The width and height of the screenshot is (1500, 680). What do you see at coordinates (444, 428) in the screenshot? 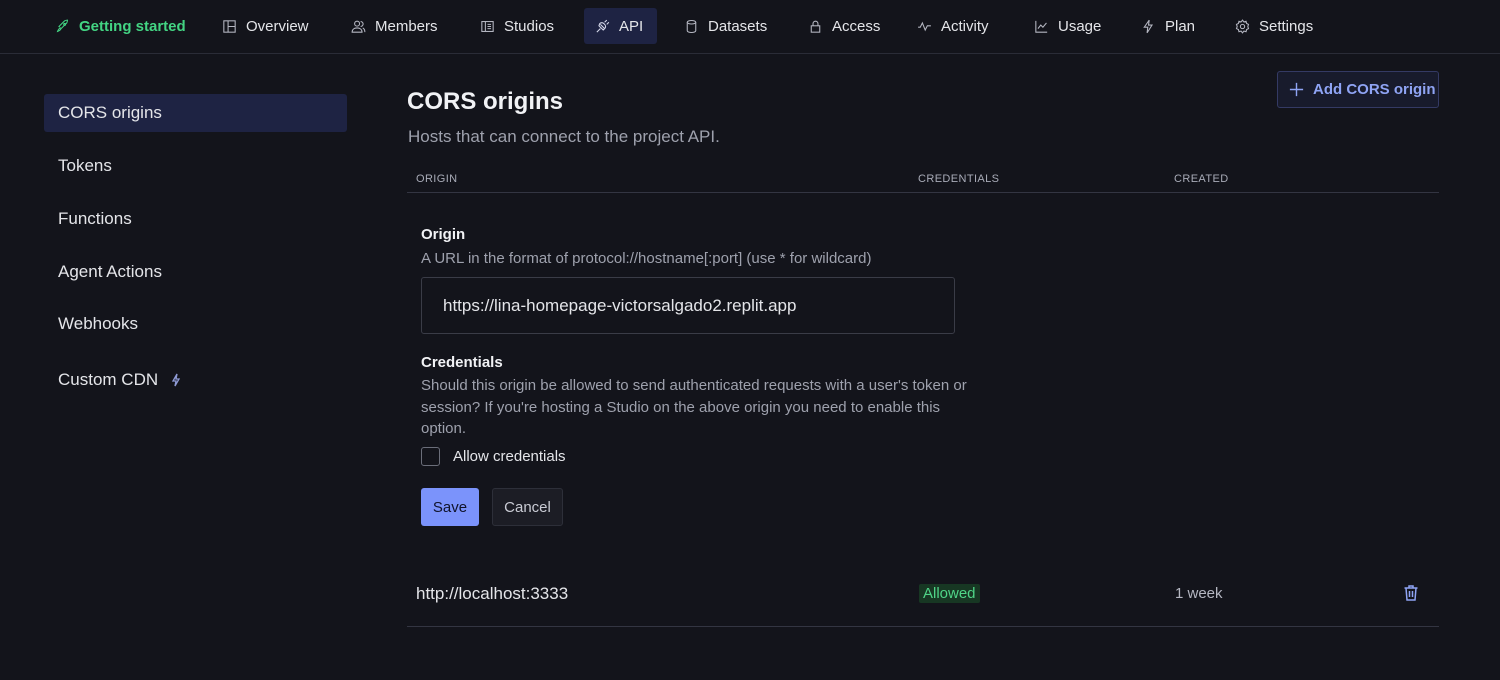
I see `credentials-description-line-3: option.` at bounding box center [444, 428].